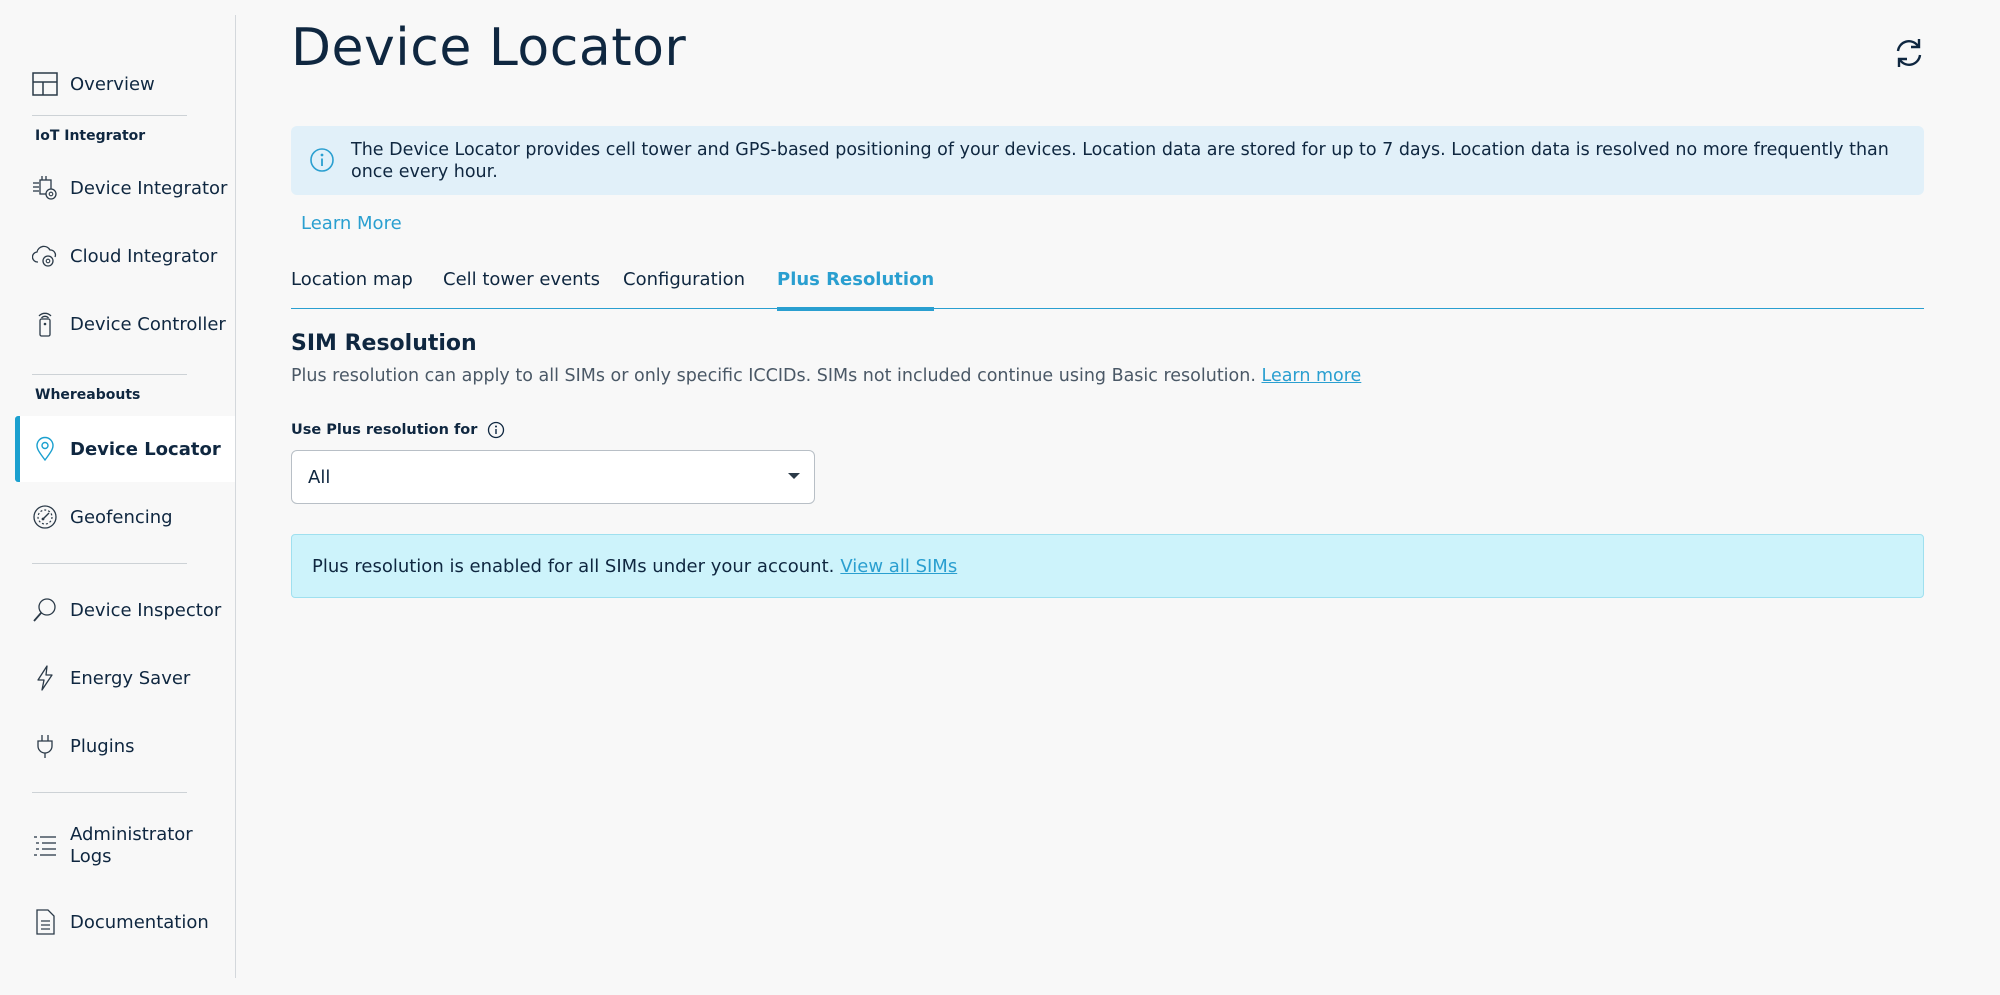 The image size is (2000, 995). I want to click on sidebar-item-plugins: Plugins, so click(125, 746).